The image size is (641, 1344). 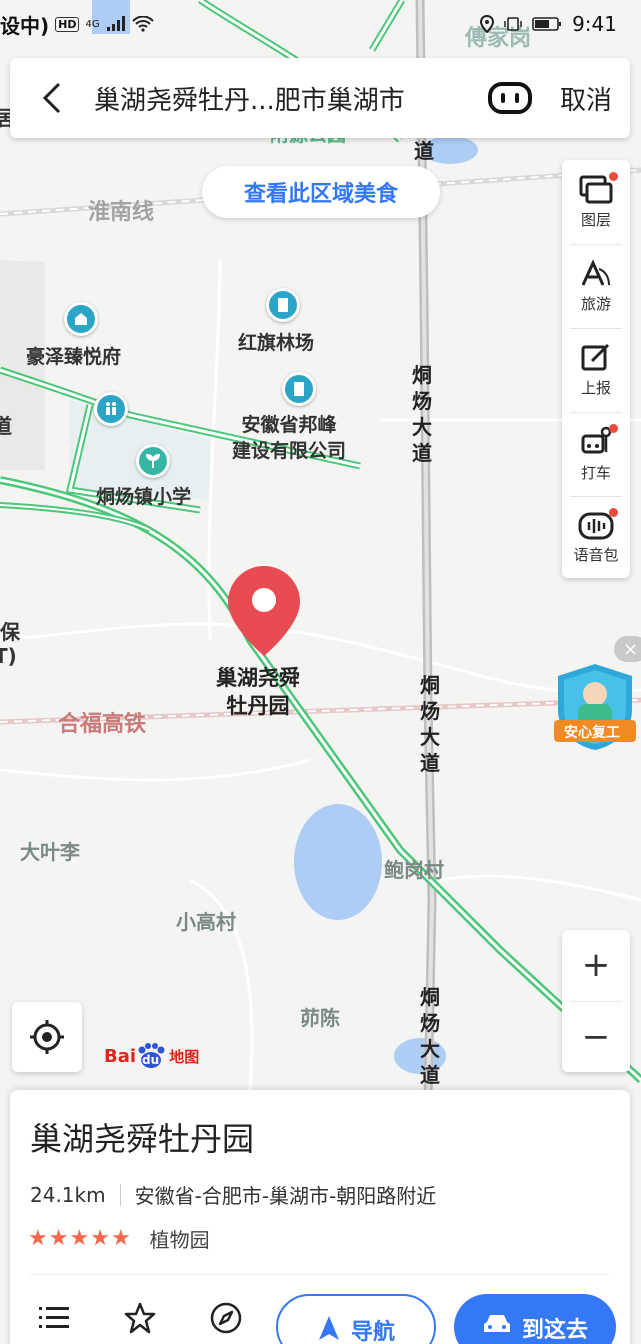 What do you see at coordinates (594, 24) in the screenshot?
I see `clock: 9:41` at bounding box center [594, 24].